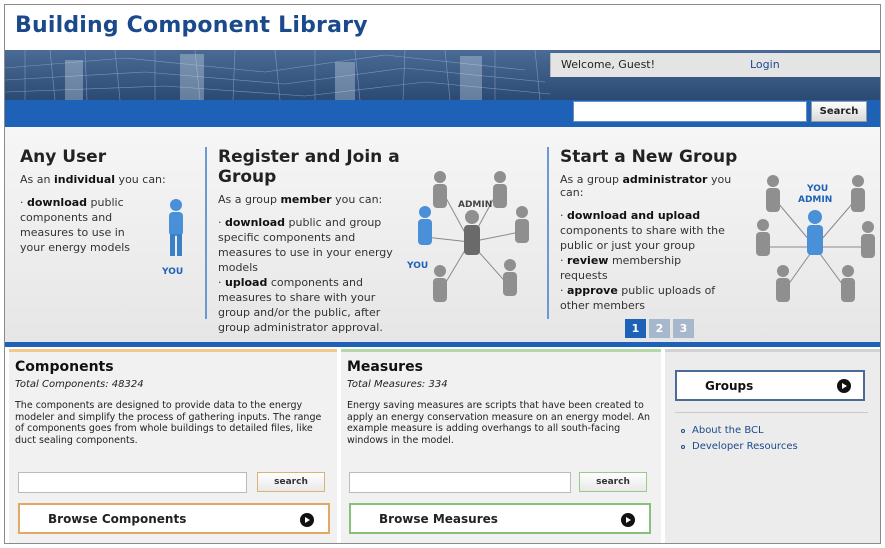  What do you see at coordinates (460, 482) in the screenshot?
I see `measures-search-input` at bounding box center [460, 482].